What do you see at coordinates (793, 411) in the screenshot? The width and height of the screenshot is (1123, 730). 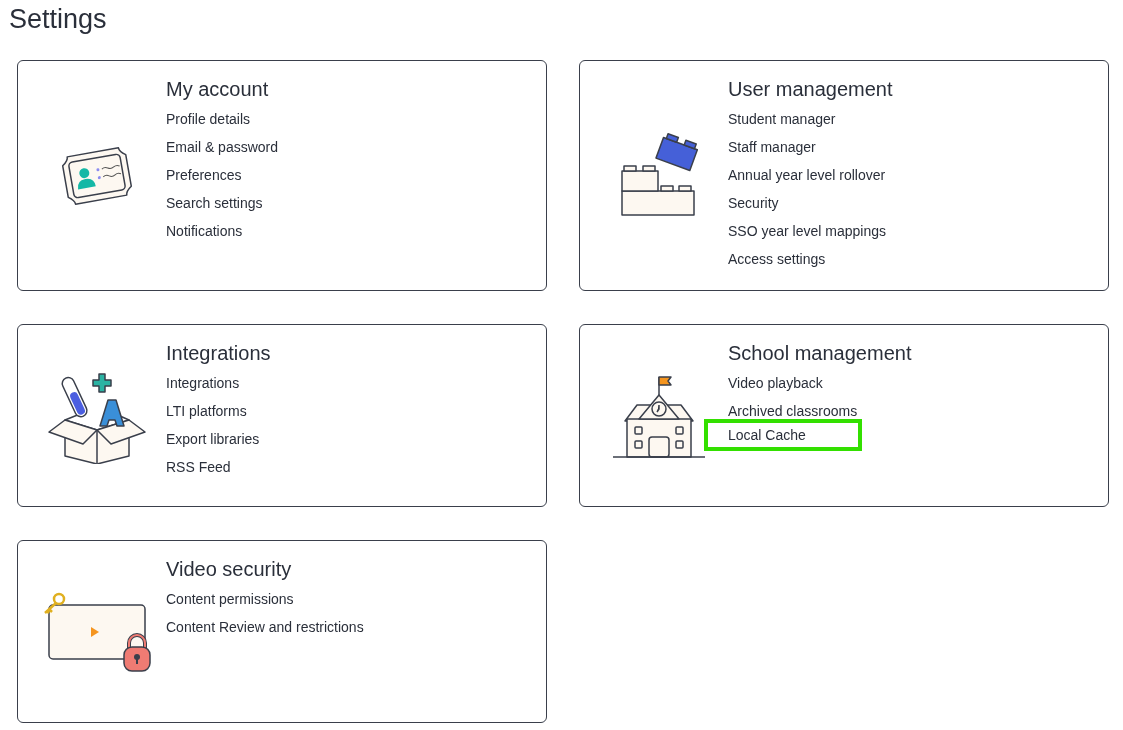 I see `settings-link: Archived classrooms` at bounding box center [793, 411].